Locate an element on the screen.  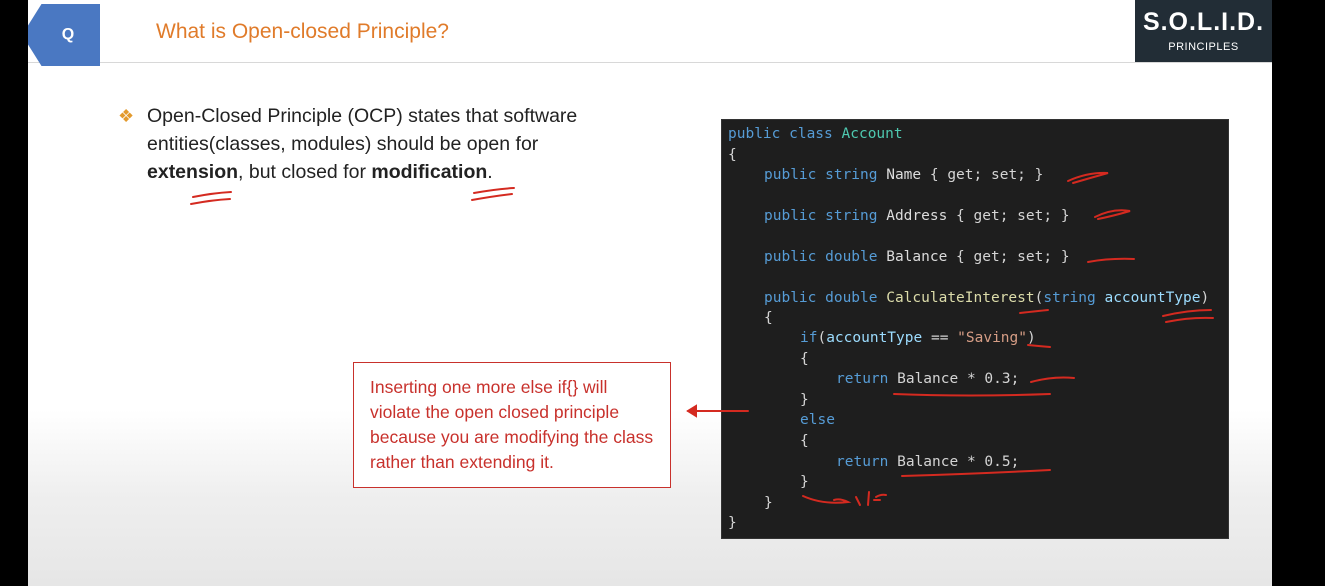
else-if-scribble is located at coordinates (827, 499).